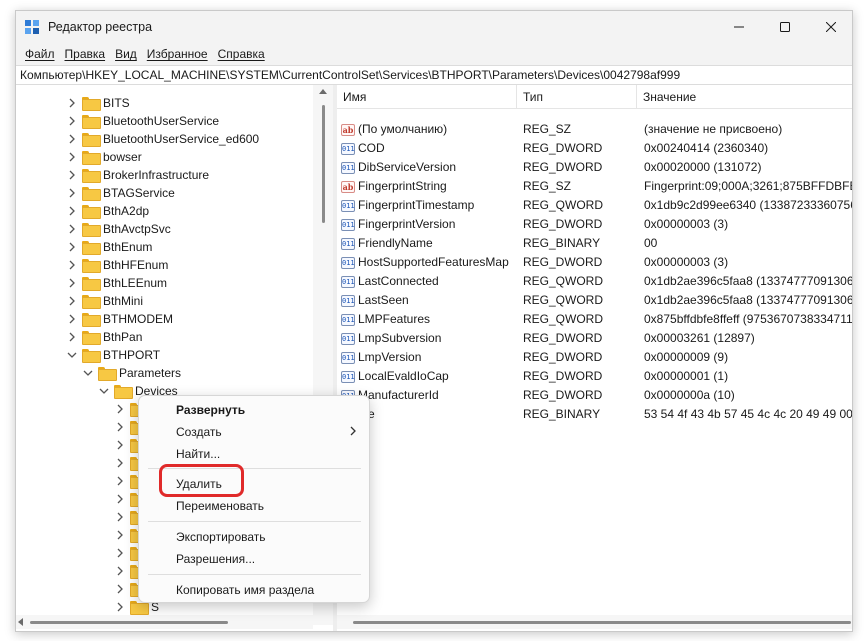 The image size is (868, 641). Describe the element at coordinates (118, 229) in the screenshot. I see `tree-item: BthAvctpSvc` at that location.